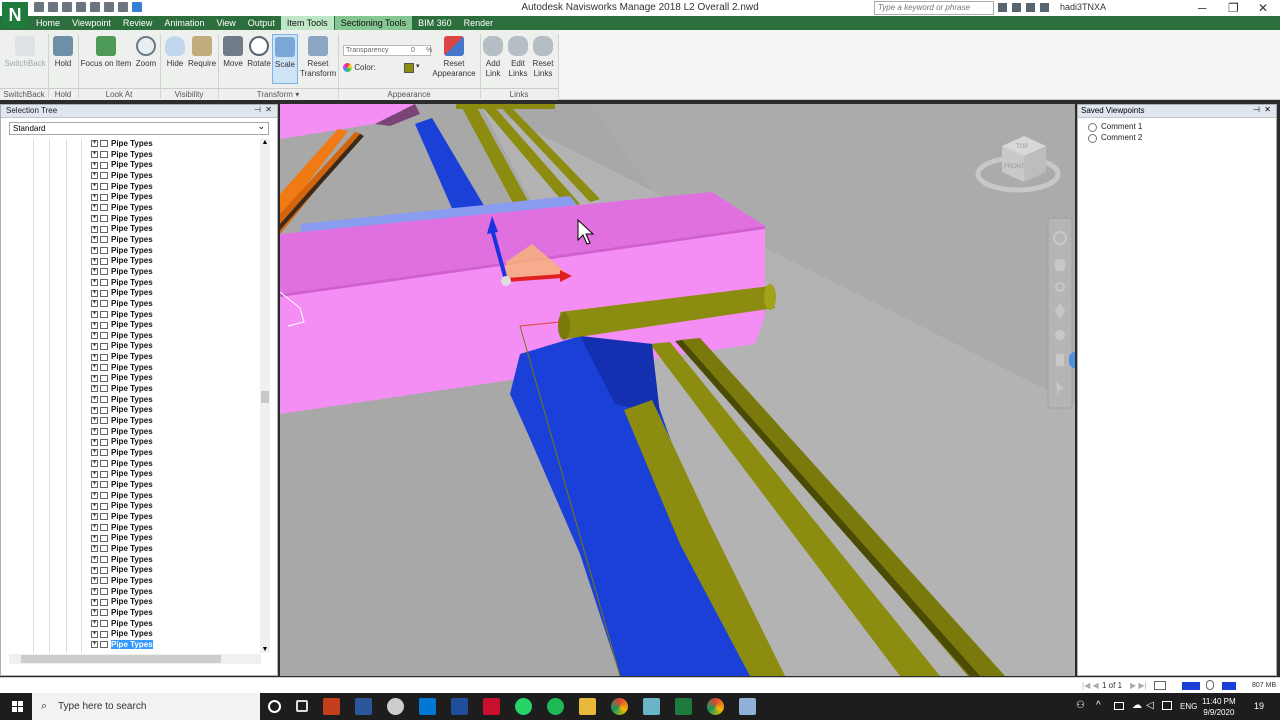 The height and width of the screenshot is (720, 1280). Describe the element at coordinates (427, 706) in the screenshot. I see `outlook-icon` at that location.